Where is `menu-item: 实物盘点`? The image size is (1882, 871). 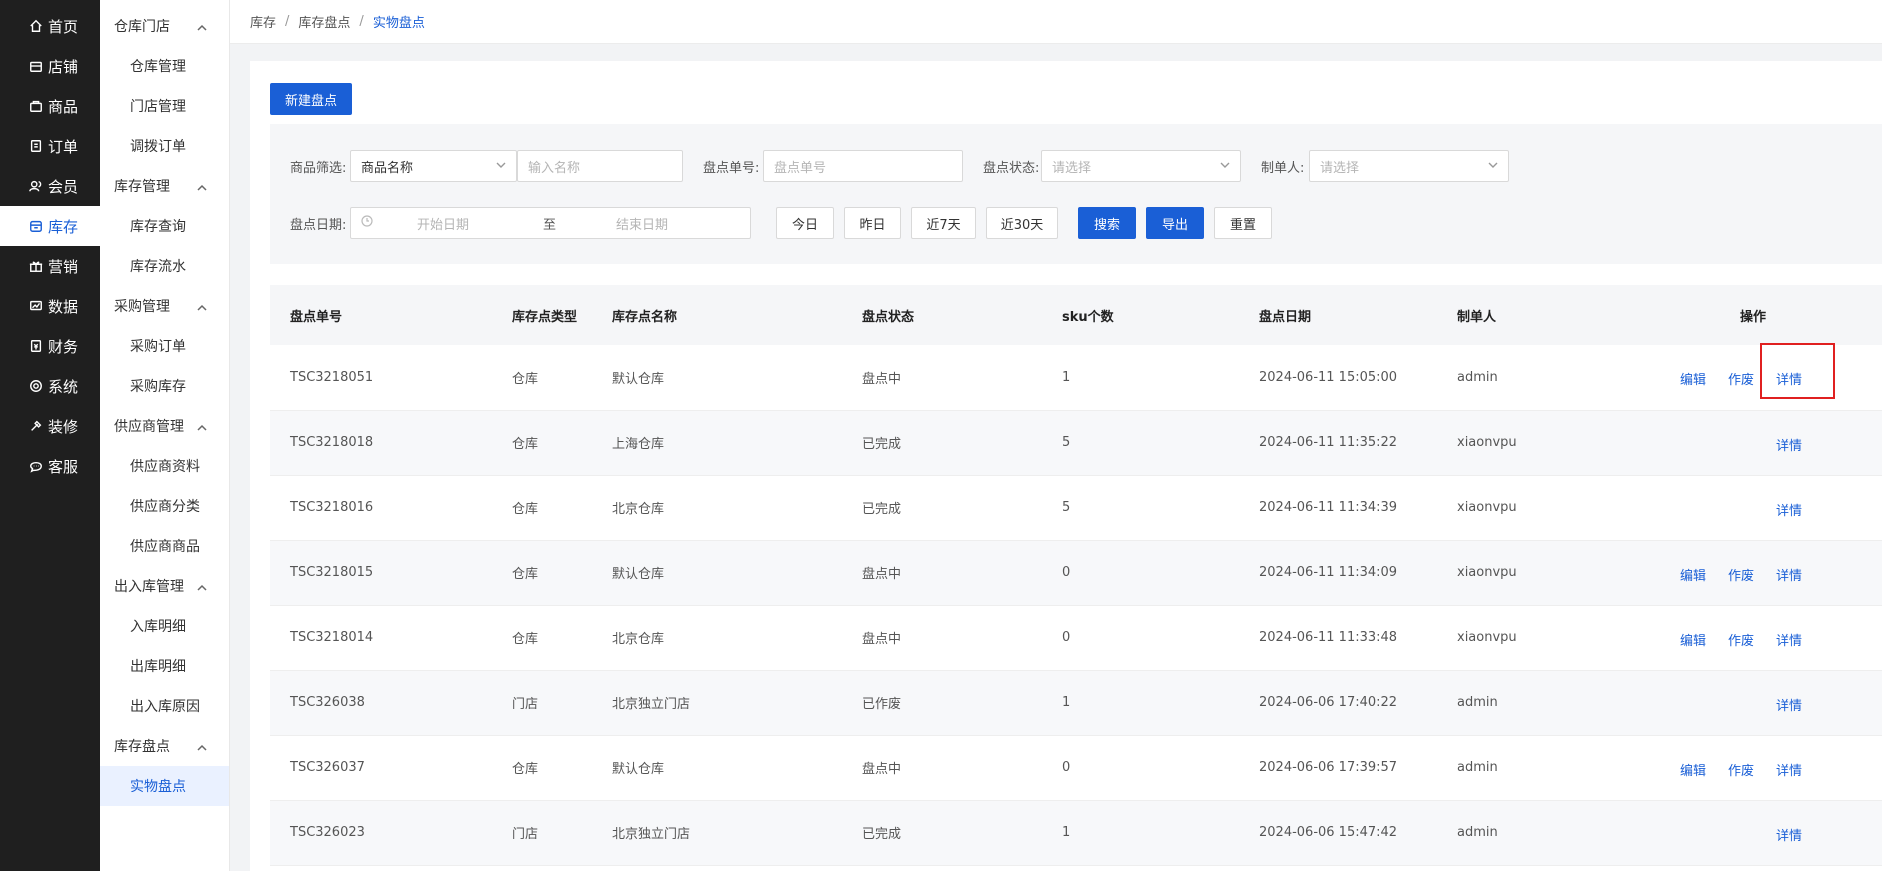 menu-item: 实物盘点 is located at coordinates (164, 786).